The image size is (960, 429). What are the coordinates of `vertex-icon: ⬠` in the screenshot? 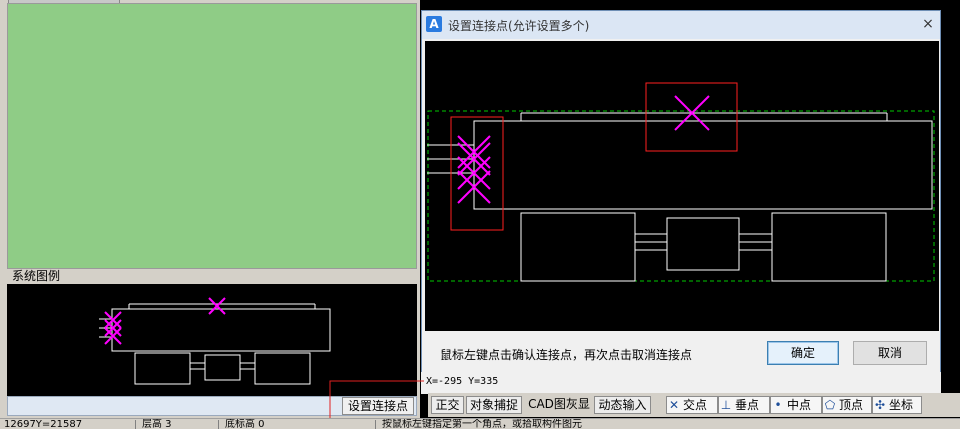 It's located at (830, 405).